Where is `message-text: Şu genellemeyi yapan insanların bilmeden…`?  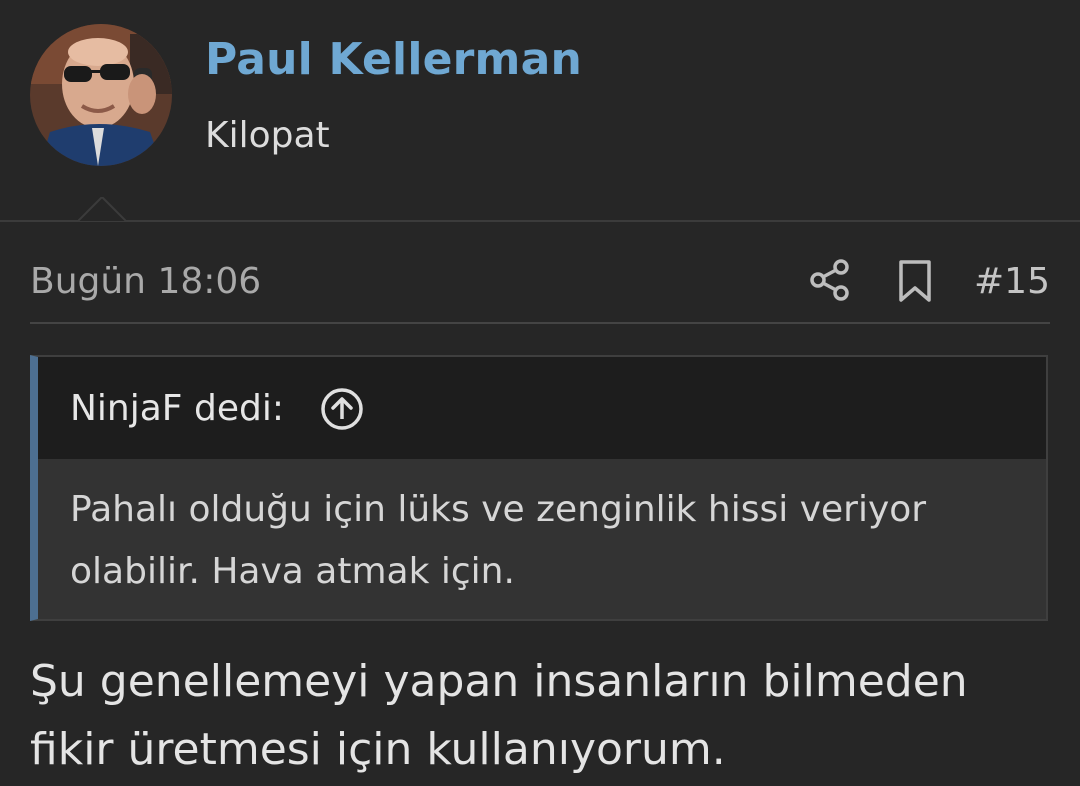
message-text: Şu genellemeyi yapan insanların bilmeden… is located at coordinates (499, 715).